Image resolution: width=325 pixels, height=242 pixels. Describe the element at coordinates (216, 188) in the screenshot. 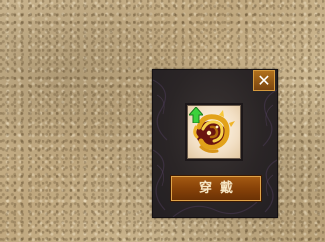

I see `equip-button: 穿戴` at that location.